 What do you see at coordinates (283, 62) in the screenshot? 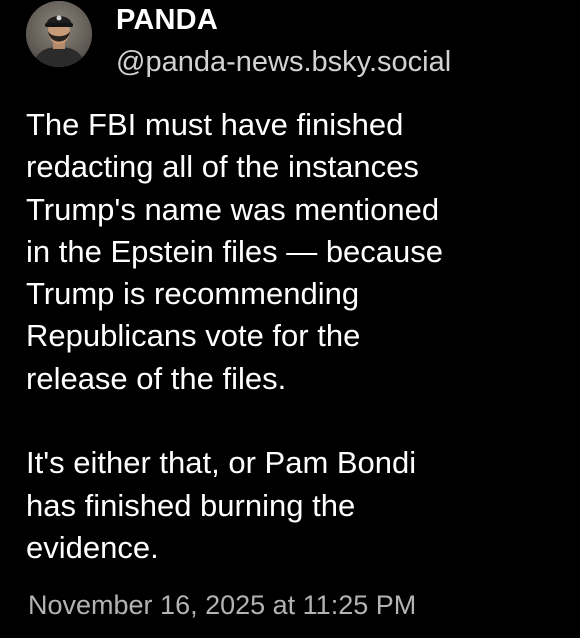
I see `author-handle: @panda-news.bsky.social` at bounding box center [283, 62].